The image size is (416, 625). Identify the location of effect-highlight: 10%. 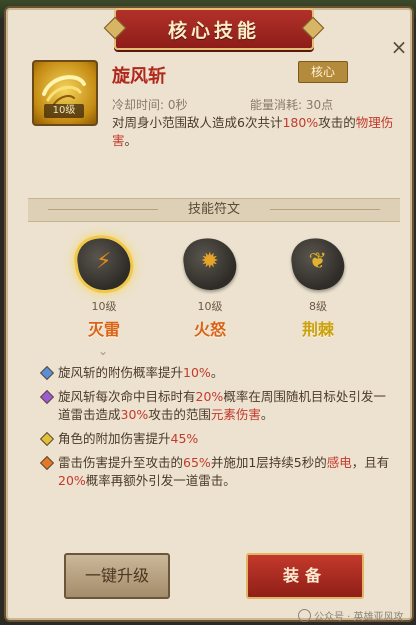
(197, 372).